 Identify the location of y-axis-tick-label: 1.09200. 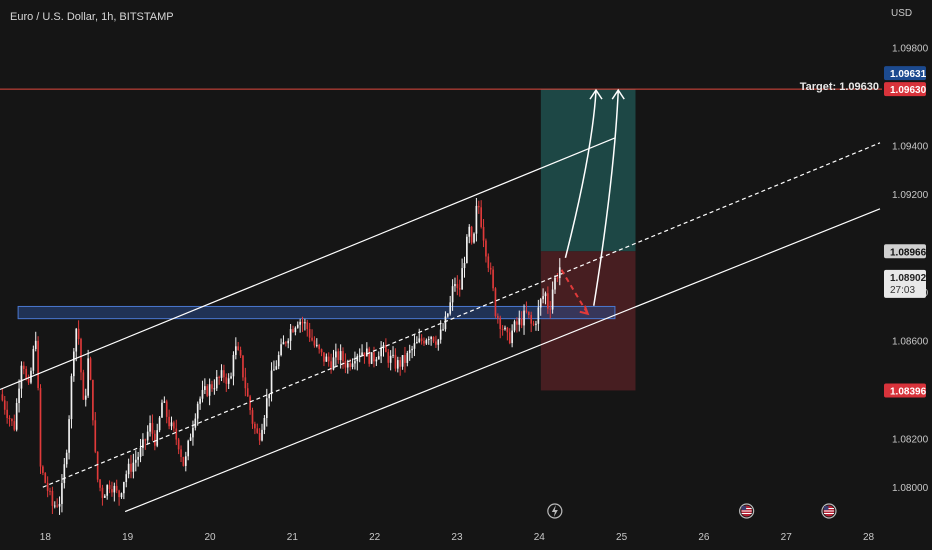
(910, 195).